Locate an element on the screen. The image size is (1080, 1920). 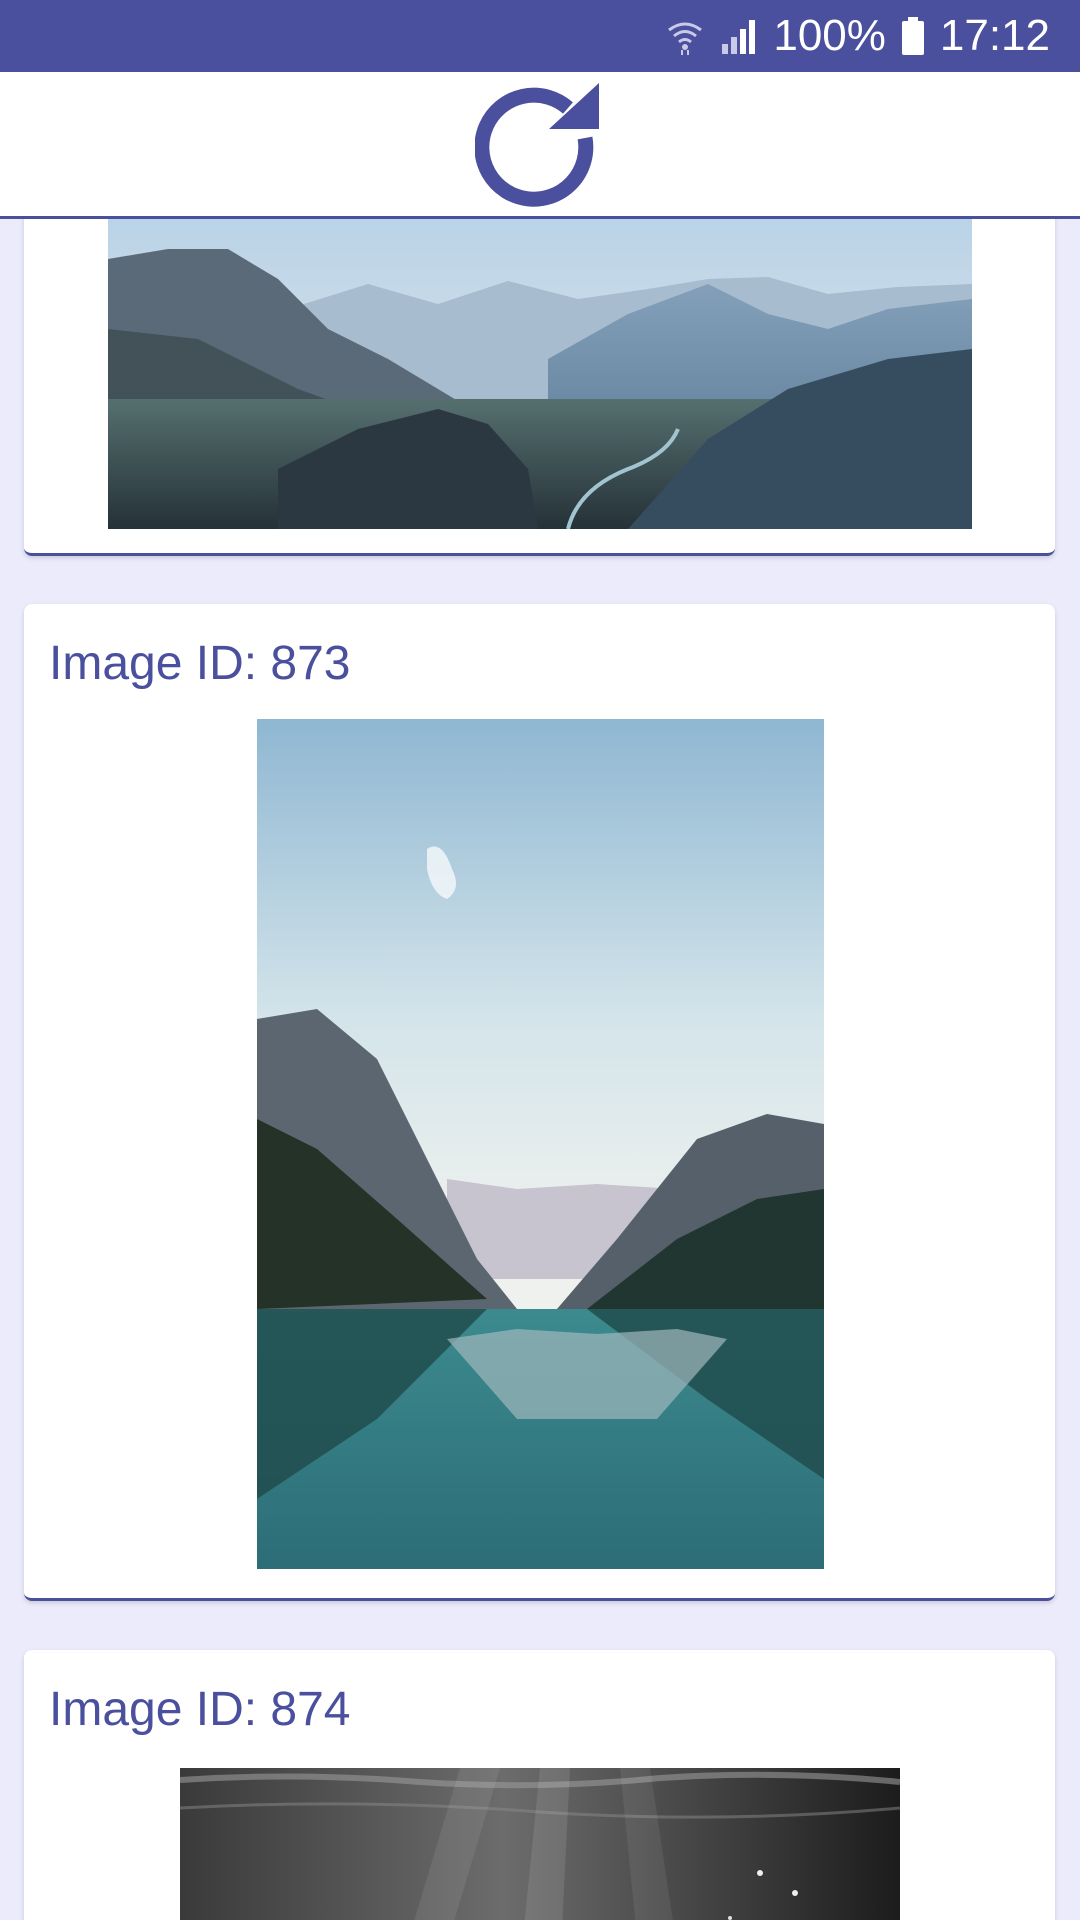
app-header is located at coordinates (540, 145).